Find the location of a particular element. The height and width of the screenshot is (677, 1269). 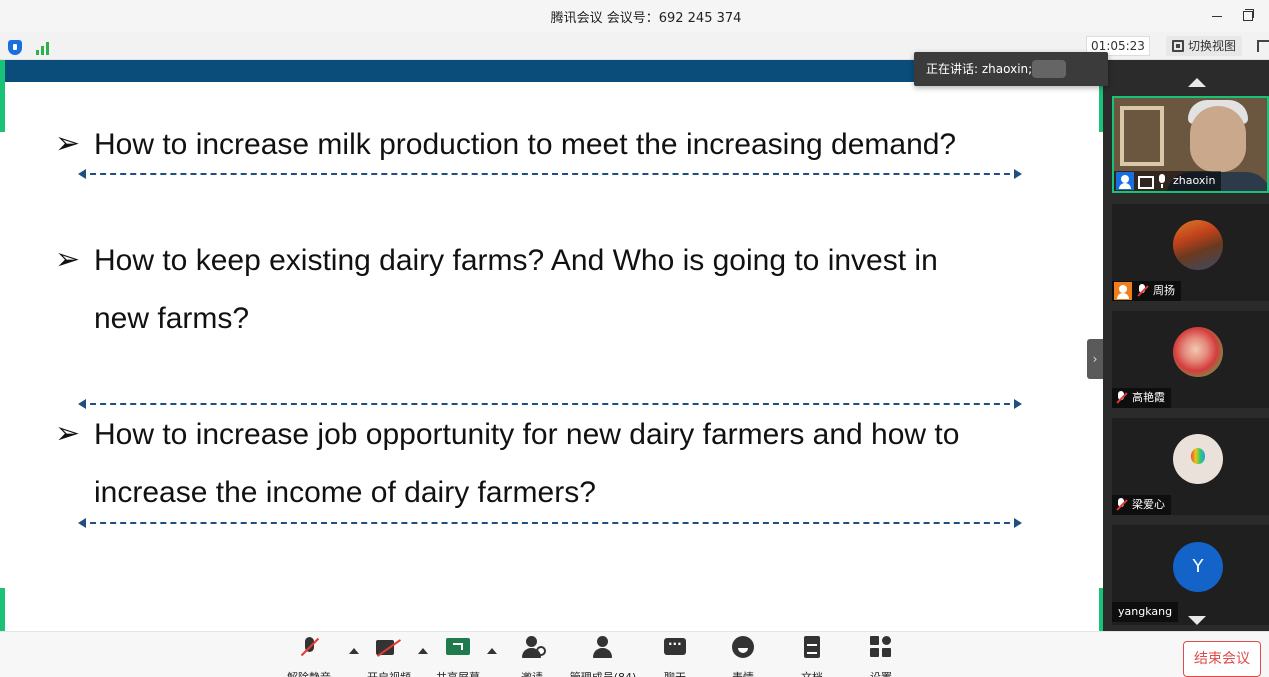

video-options-caret-icon is located at coordinates (423, 651).